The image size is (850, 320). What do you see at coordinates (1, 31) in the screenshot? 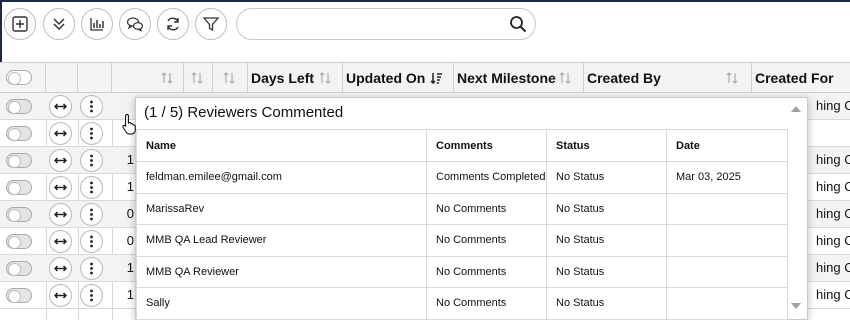
I see `window-left-border` at bounding box center [1, 31].